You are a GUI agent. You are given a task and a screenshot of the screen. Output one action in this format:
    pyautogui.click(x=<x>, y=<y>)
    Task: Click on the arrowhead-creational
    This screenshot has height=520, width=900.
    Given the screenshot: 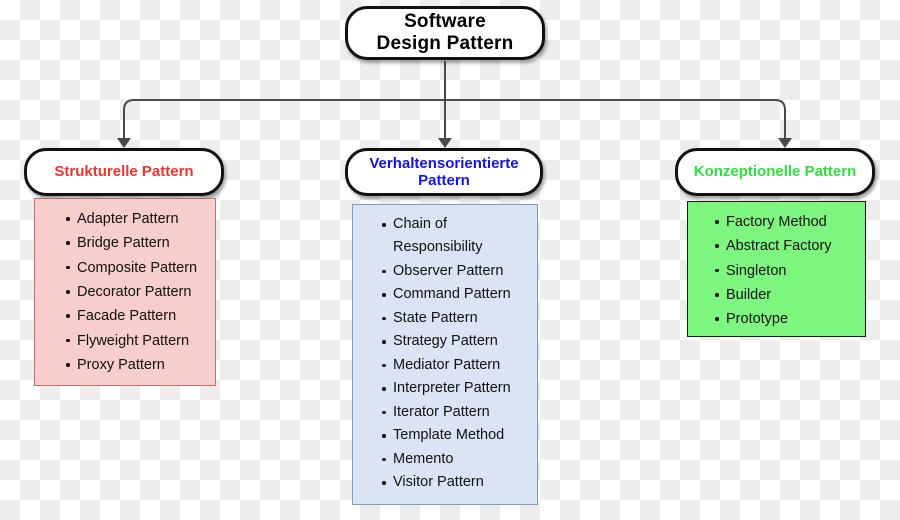 What is the action you would take?
    pyautogui.click(x=785, y=143)
    